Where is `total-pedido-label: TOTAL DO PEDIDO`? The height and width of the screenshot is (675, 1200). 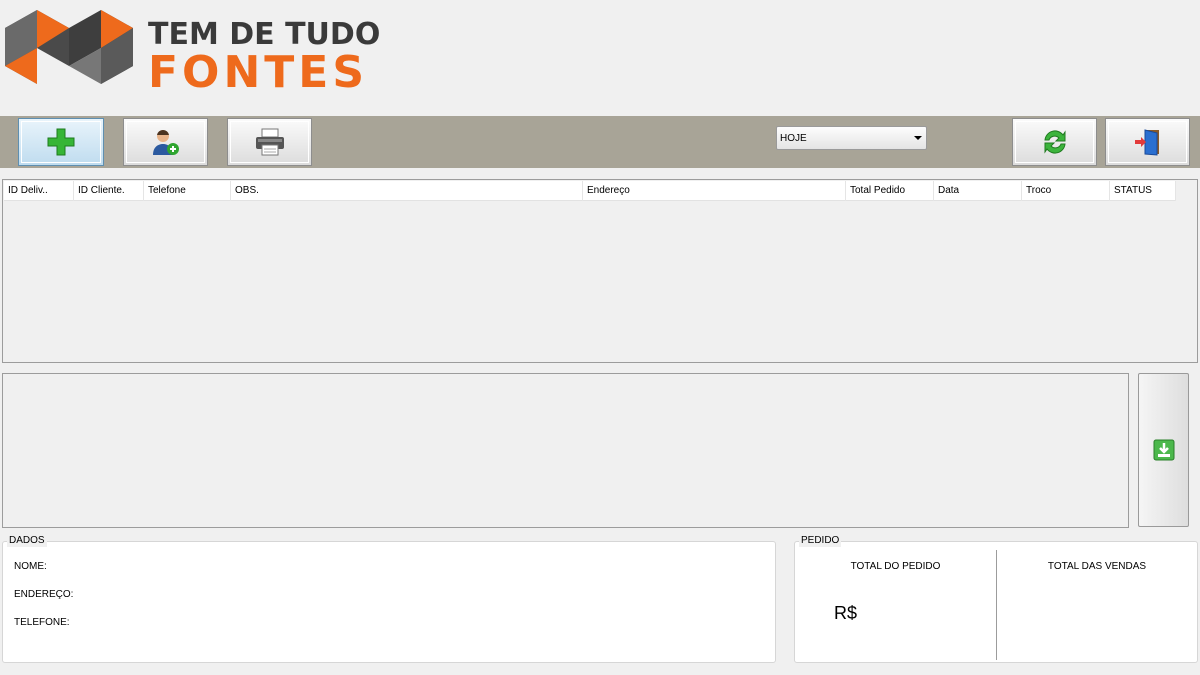
total-pedido-label: TOTAL DO PEDIDO is located at coordinates (895, 566).